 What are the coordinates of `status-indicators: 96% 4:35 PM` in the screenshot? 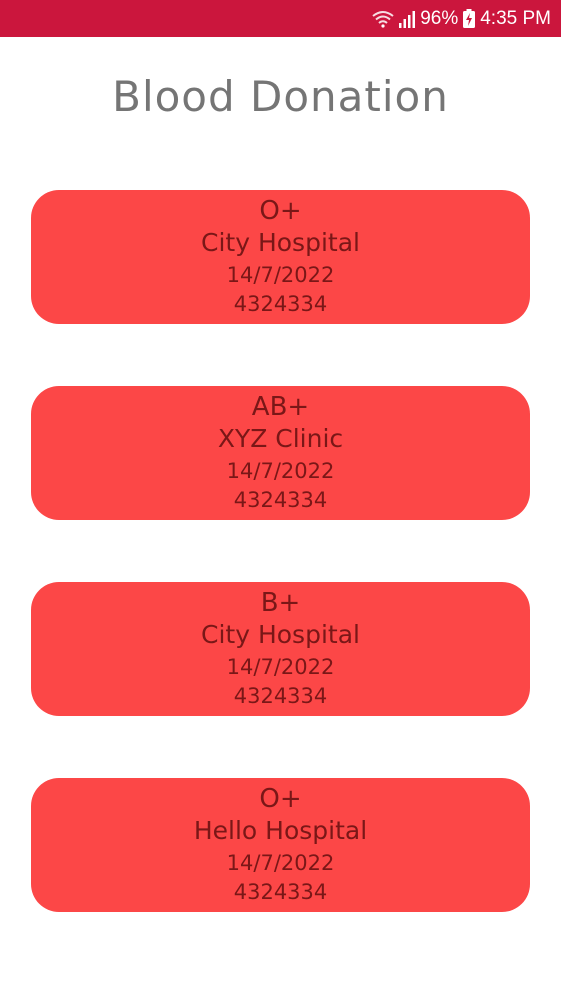 It's located at (461, 18).